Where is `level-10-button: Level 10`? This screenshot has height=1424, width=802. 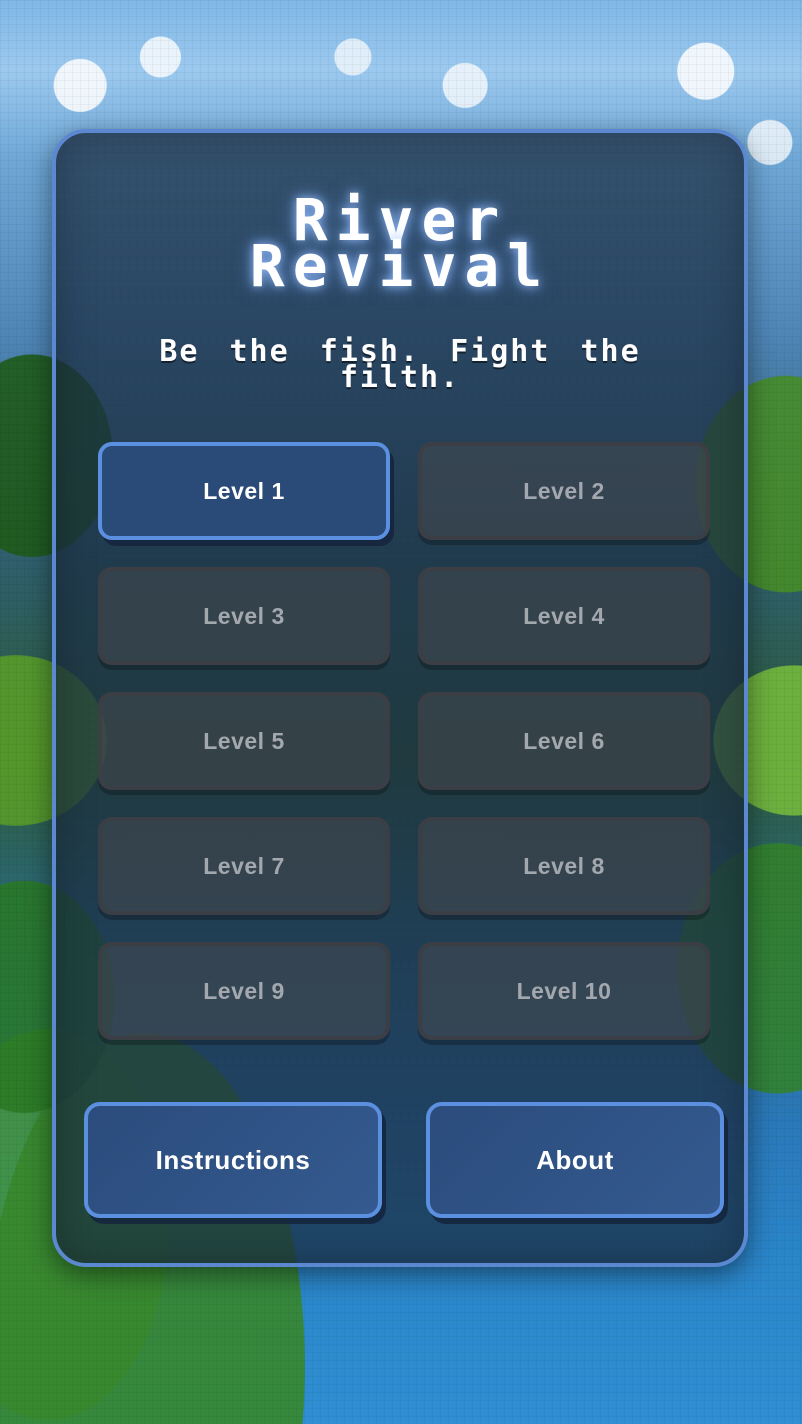 level-10-button: Level 10 is located at coordinates (564, 991).